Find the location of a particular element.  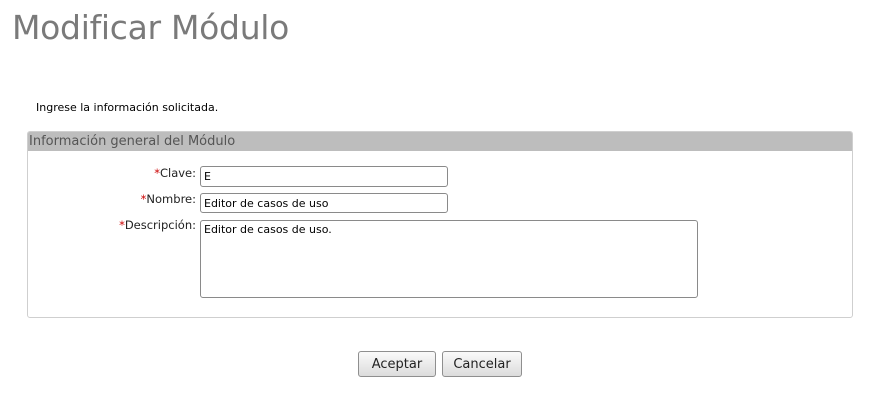

clave-label: *Clave: is located at coordinates (175, 173).